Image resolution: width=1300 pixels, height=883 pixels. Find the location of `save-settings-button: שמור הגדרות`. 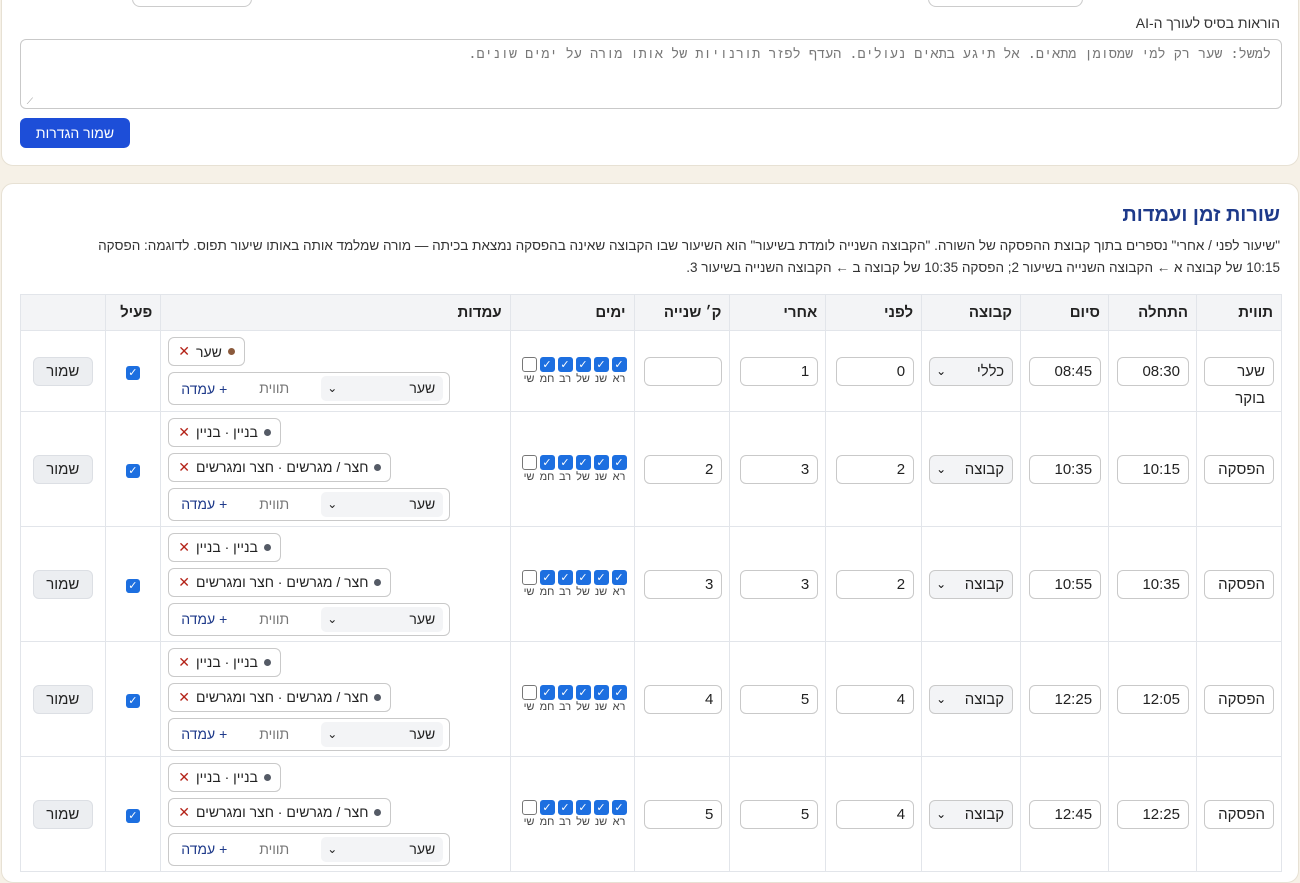

save-settings-button: שמור הגדרות is located at coordinates (75, 133).